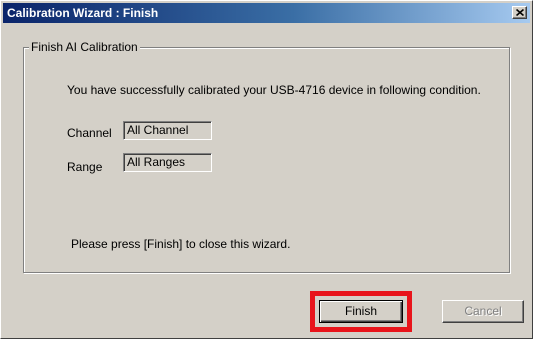  What do you see at coordinates (84, 47) in the screenshot?
I see `groupbox-label: Finish AI Calibration` at bounding box center [84, 47].